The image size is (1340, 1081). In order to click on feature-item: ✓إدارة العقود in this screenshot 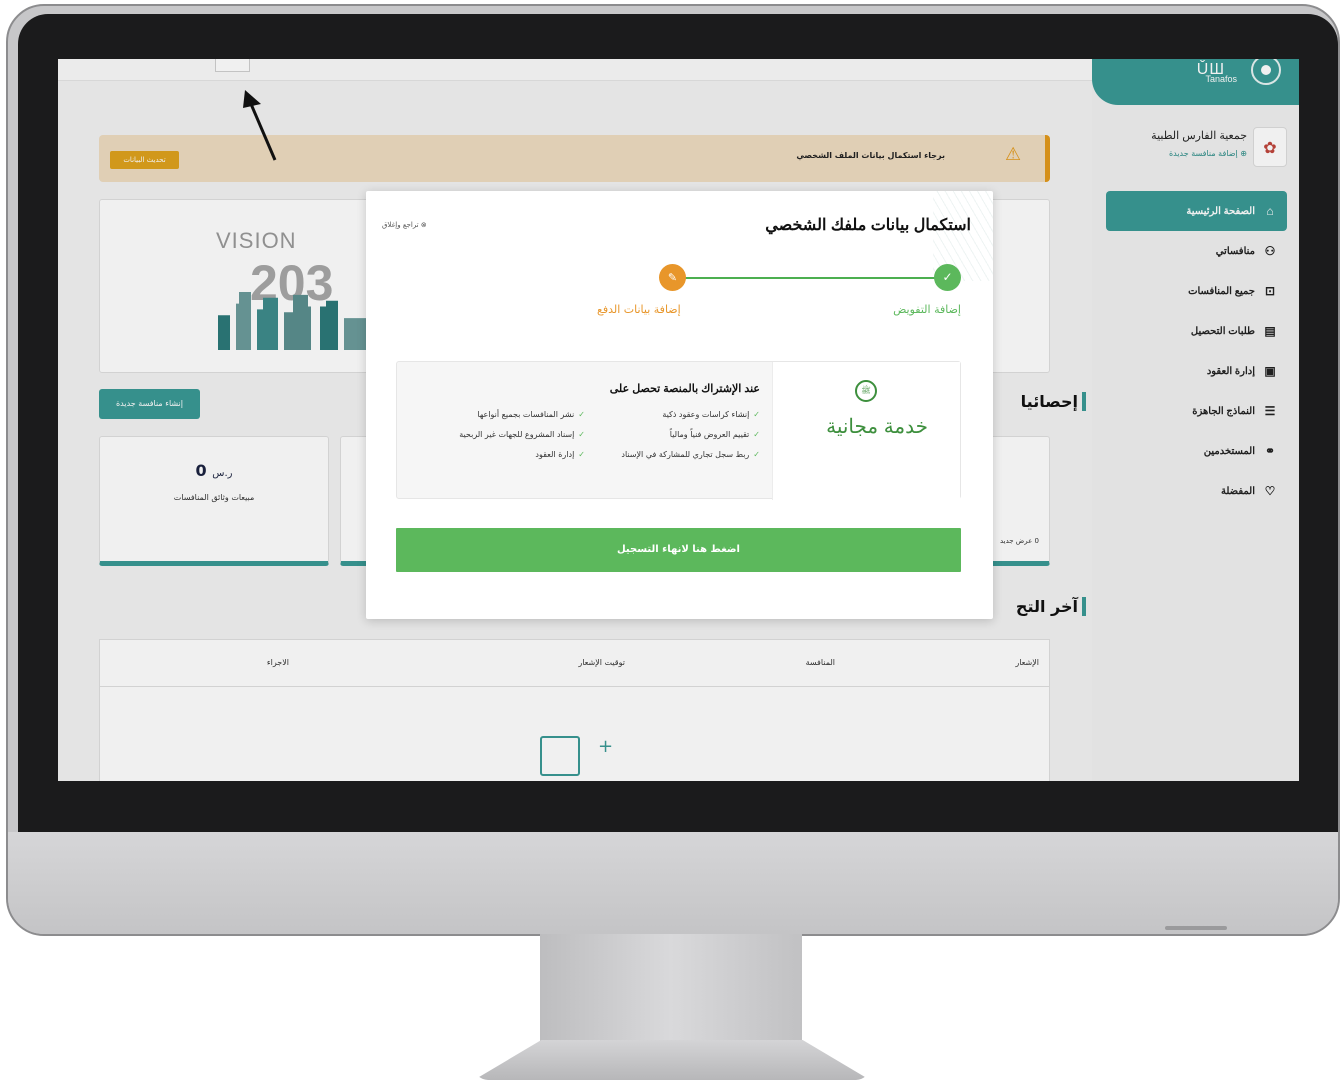, I will do `click(560, 455)`.